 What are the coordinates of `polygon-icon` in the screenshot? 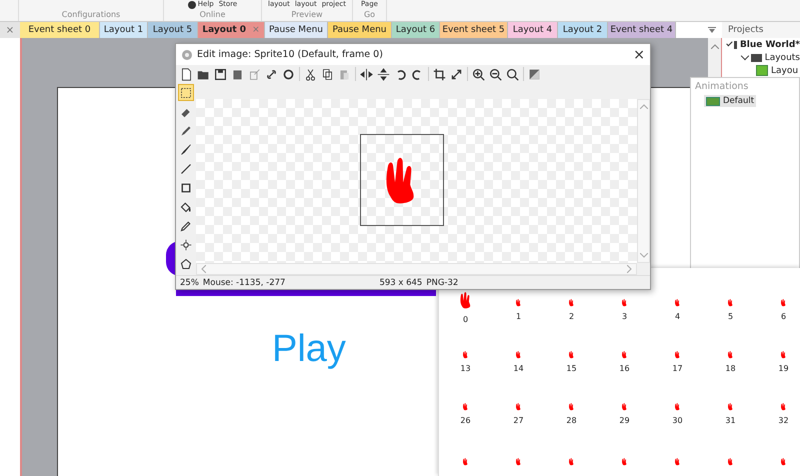 It's located at (186, 264).